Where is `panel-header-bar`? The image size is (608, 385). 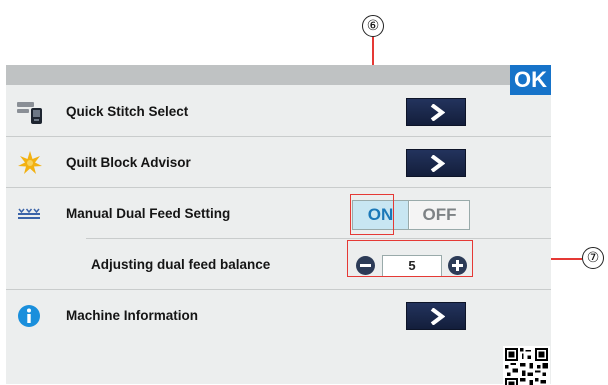
panel-header-bar is located at coordinates (278, 75).